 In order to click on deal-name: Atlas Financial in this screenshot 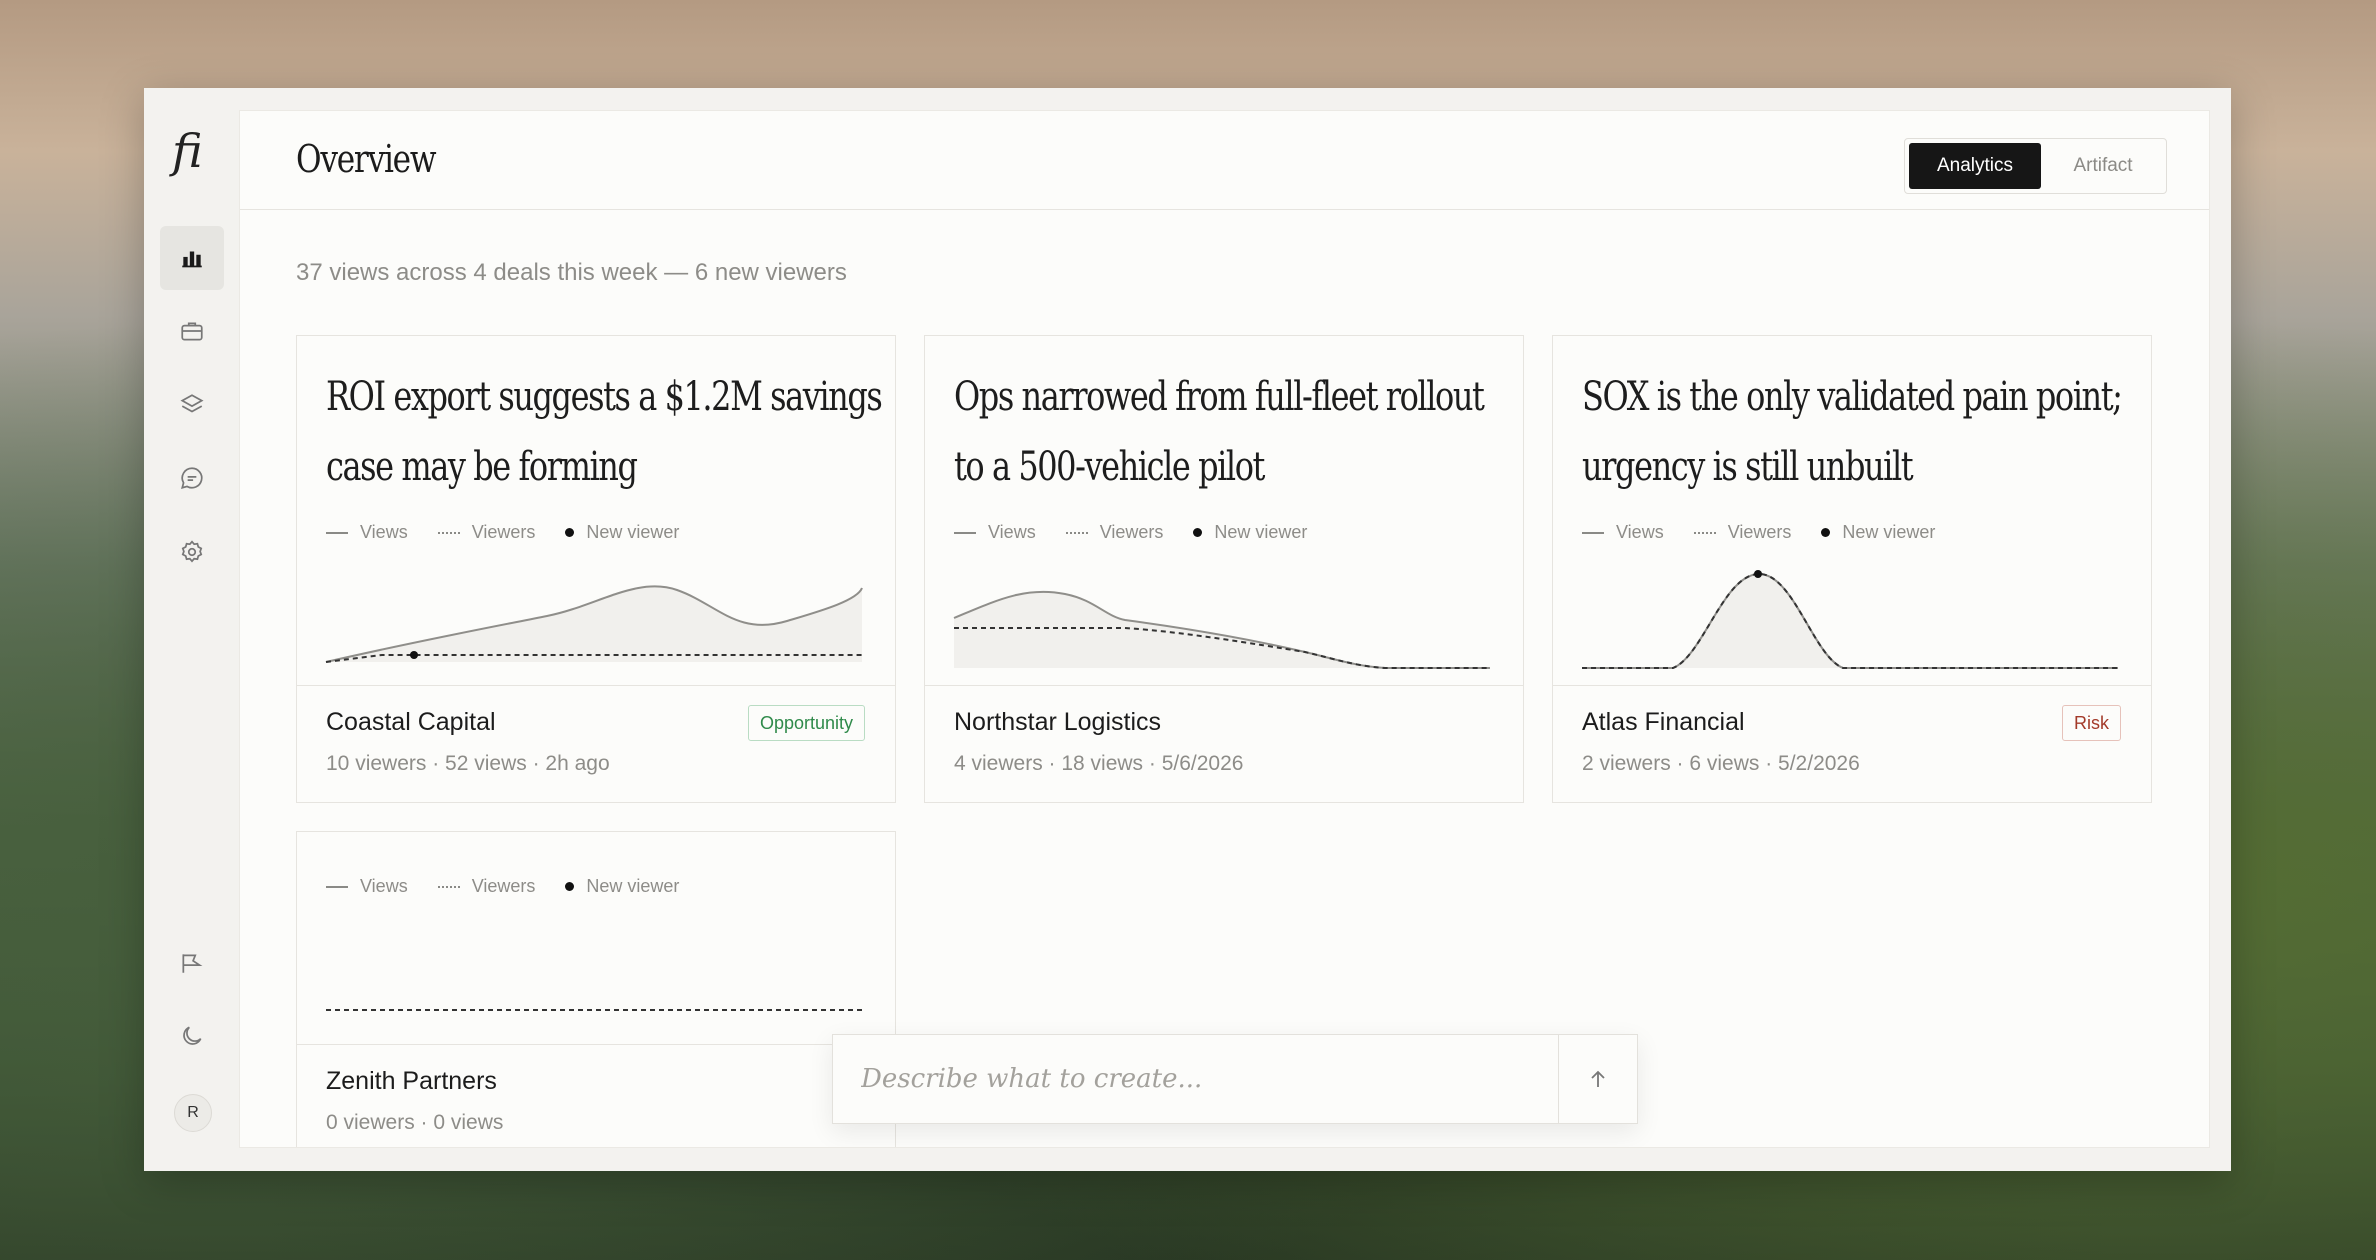, I will do `click(1663, 722)`.